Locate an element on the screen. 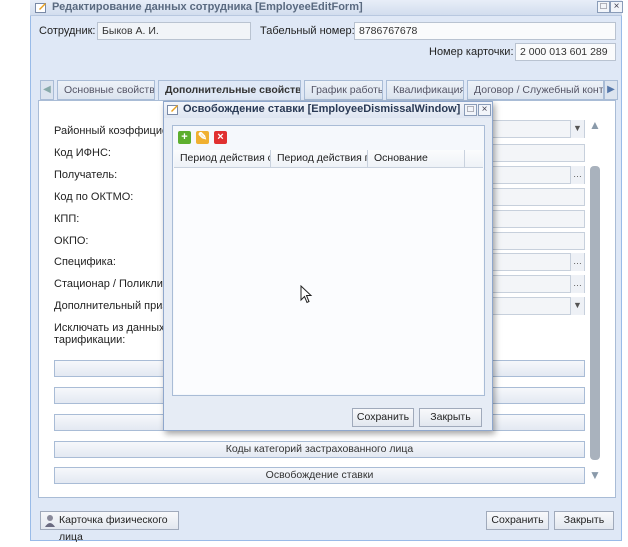  tab-extra-props: Дополнительные свойства is located at coordinates (229, 90).